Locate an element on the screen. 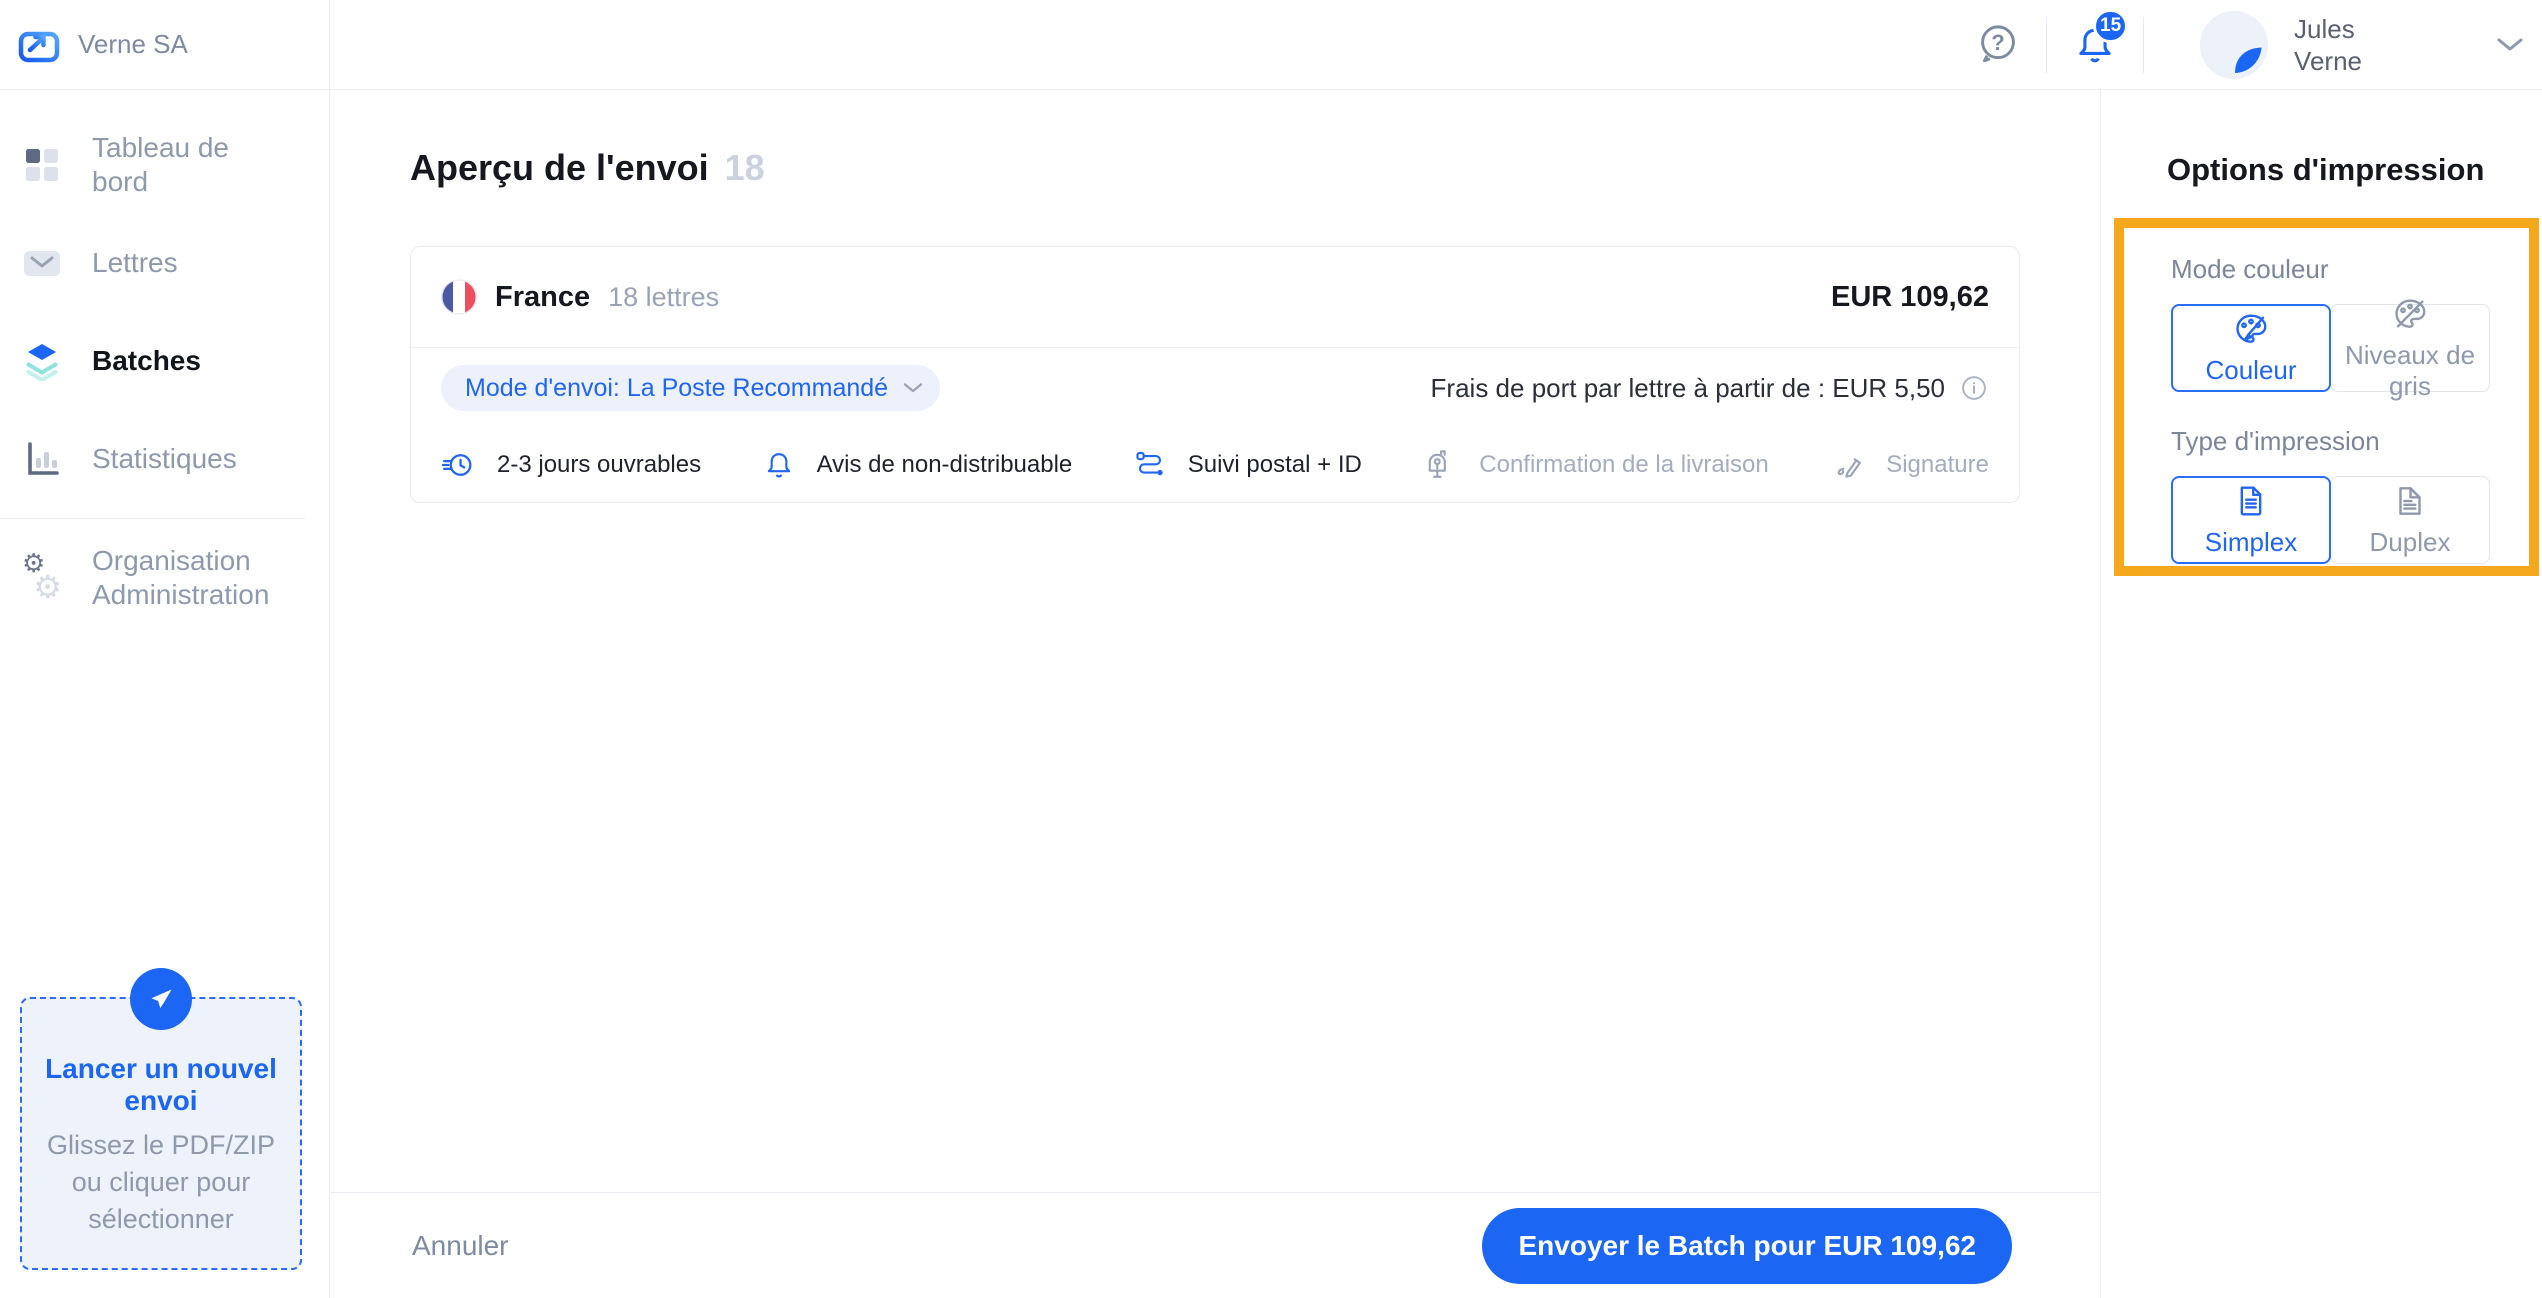  user-name: Jules Verne is located at coordinates (2328, 44).